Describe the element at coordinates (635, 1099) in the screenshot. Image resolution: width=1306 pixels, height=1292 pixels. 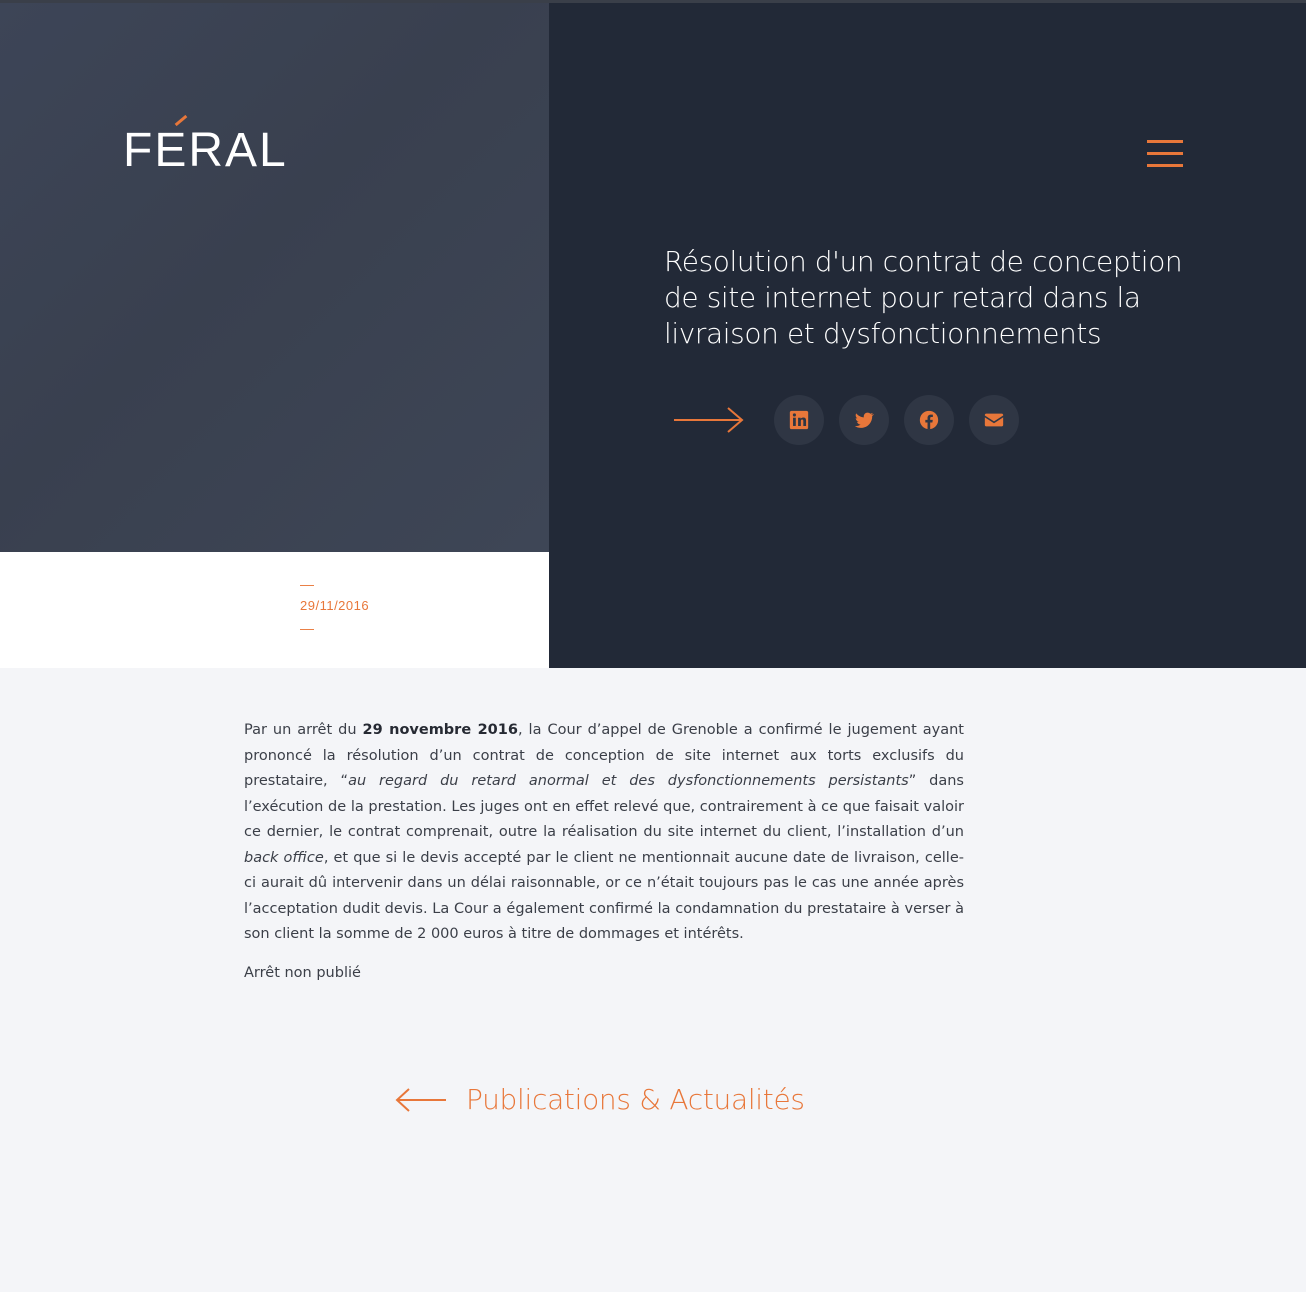
I see `back-link-label: Publications & Actualités` at that location.